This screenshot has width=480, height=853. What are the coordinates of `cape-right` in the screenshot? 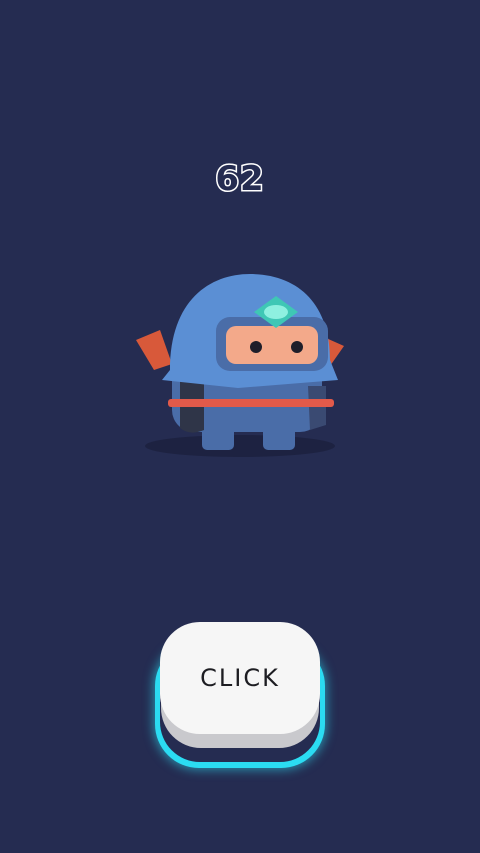 It's located at (317, 408).